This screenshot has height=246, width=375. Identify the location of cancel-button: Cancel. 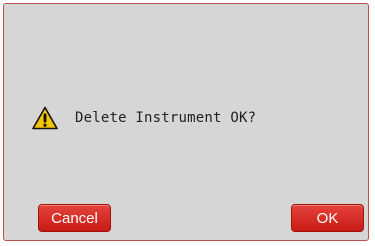
(74, 218).